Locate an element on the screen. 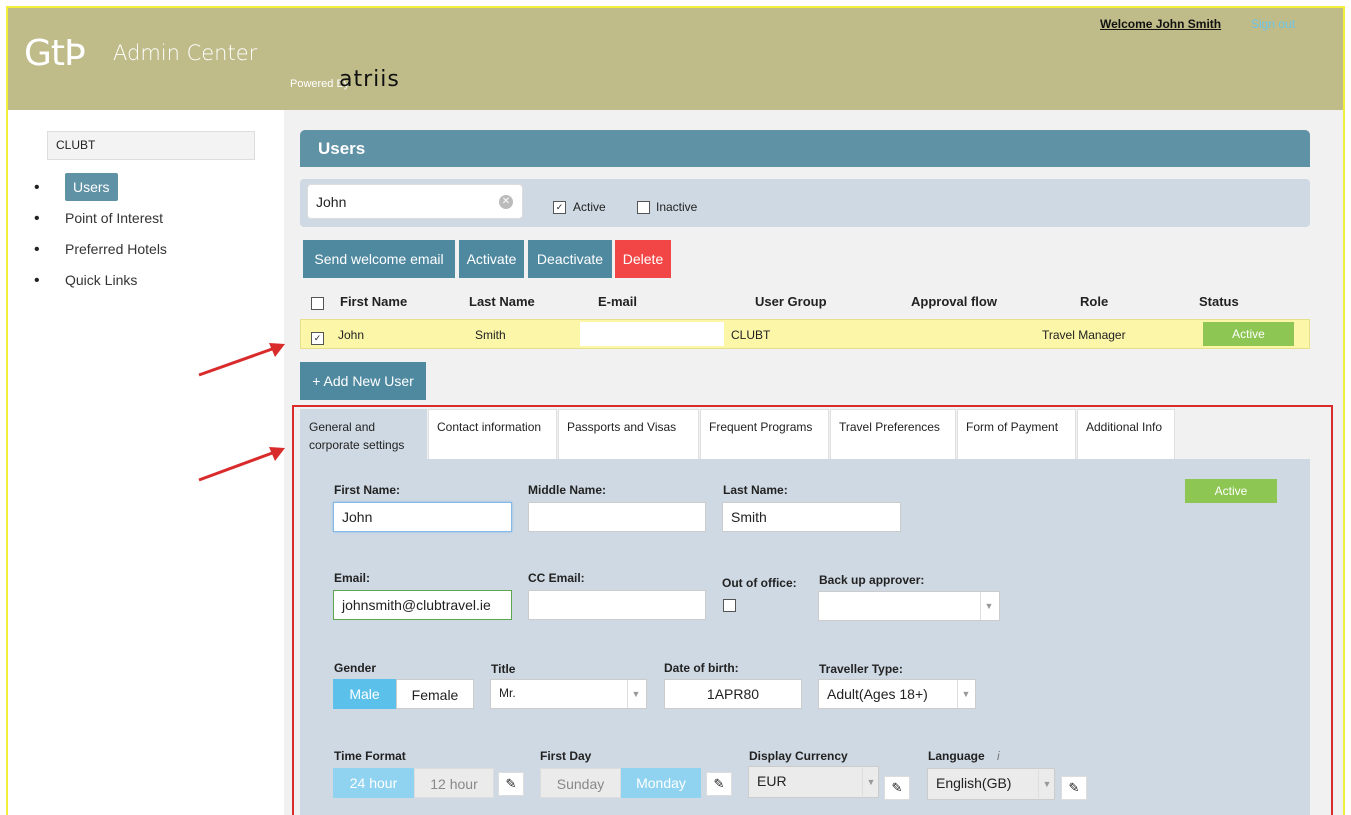  backup-approver-select is located at coordinates (909, 606).